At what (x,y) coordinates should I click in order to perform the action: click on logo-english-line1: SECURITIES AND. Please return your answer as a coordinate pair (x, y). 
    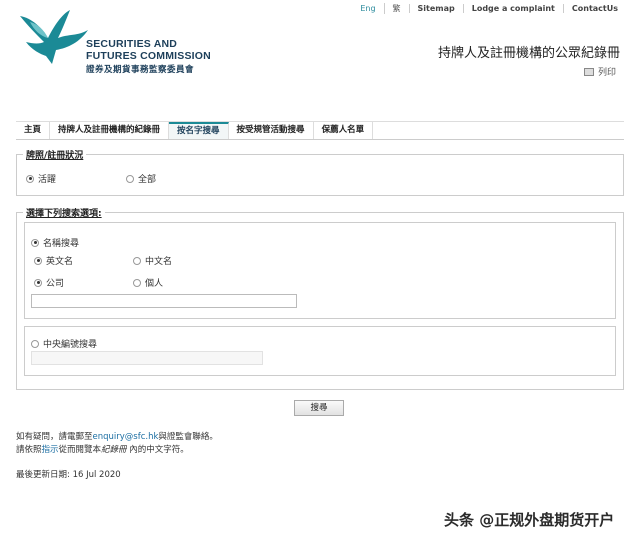
    Looking at the image, I should click on (132, 44).